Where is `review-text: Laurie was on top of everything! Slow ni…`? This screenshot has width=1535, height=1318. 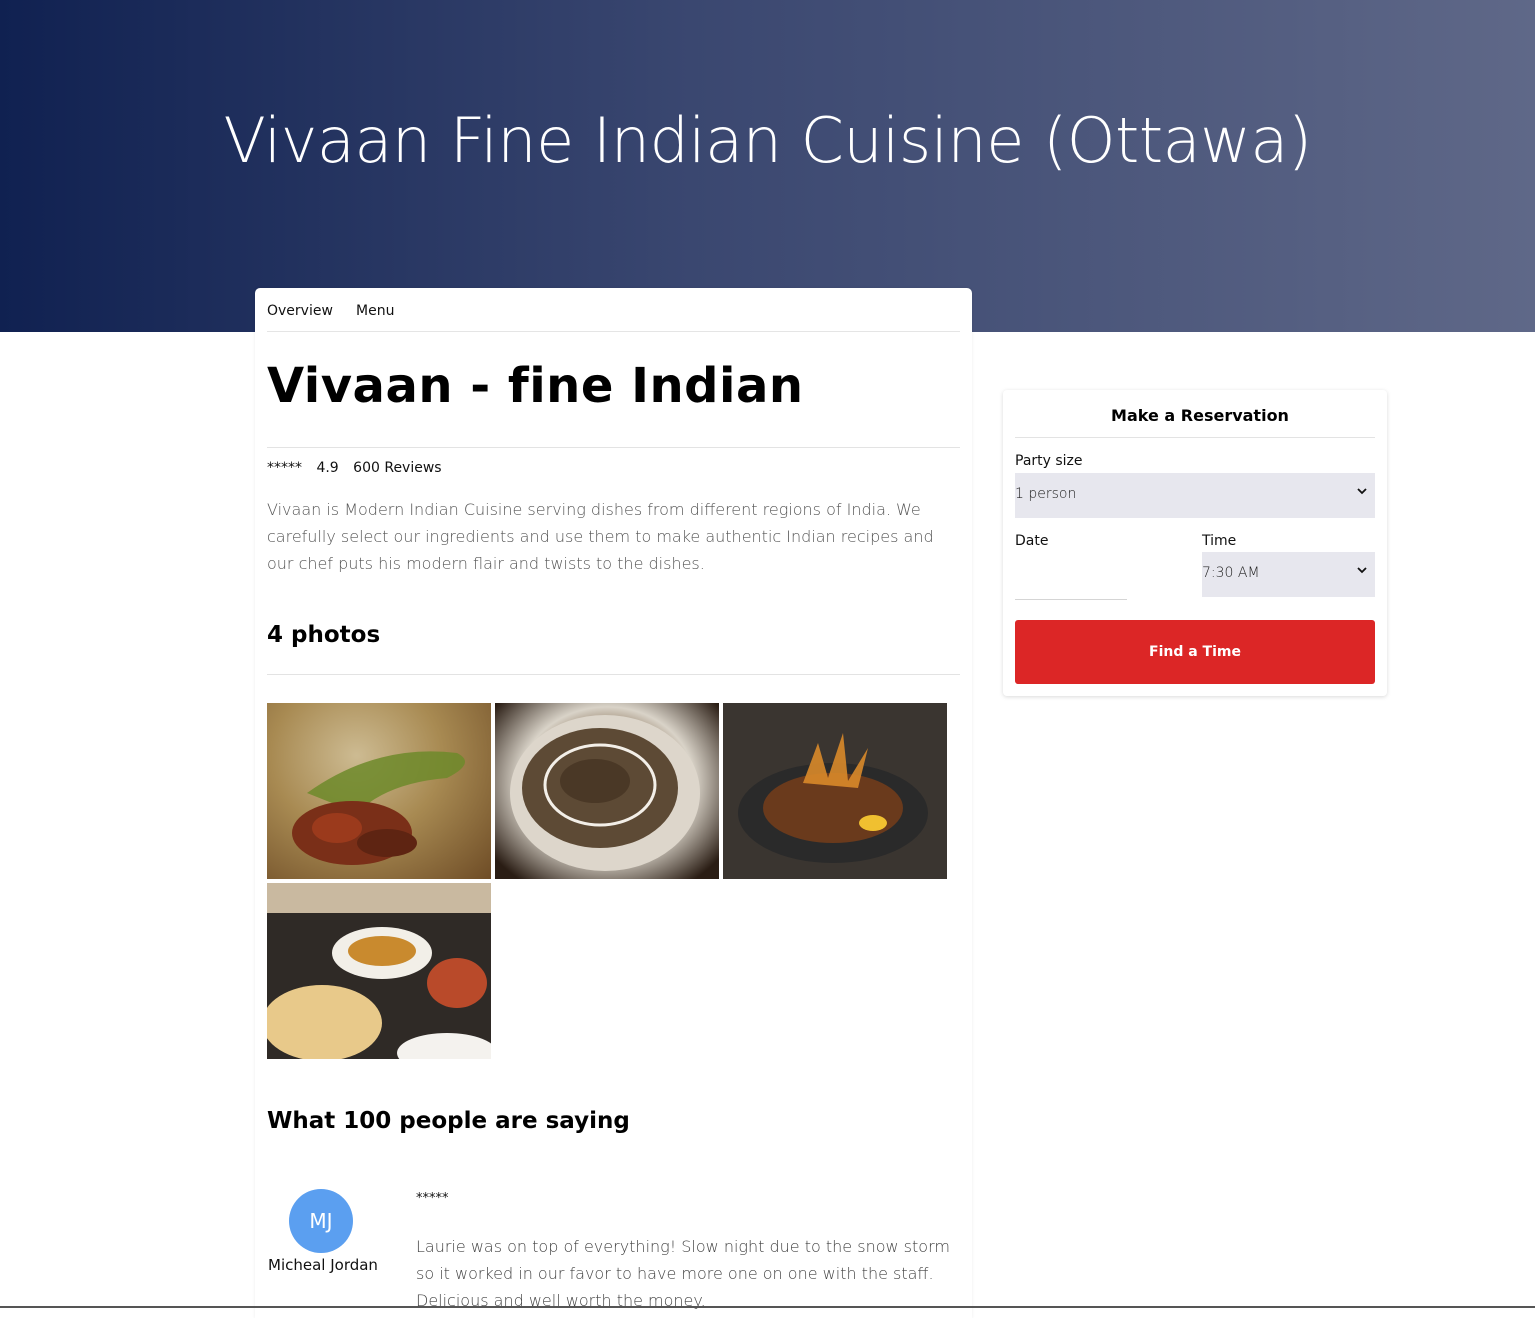
review-text: Laurie was on top of everything! Slow ni… is located at coordinates (683, 1273).